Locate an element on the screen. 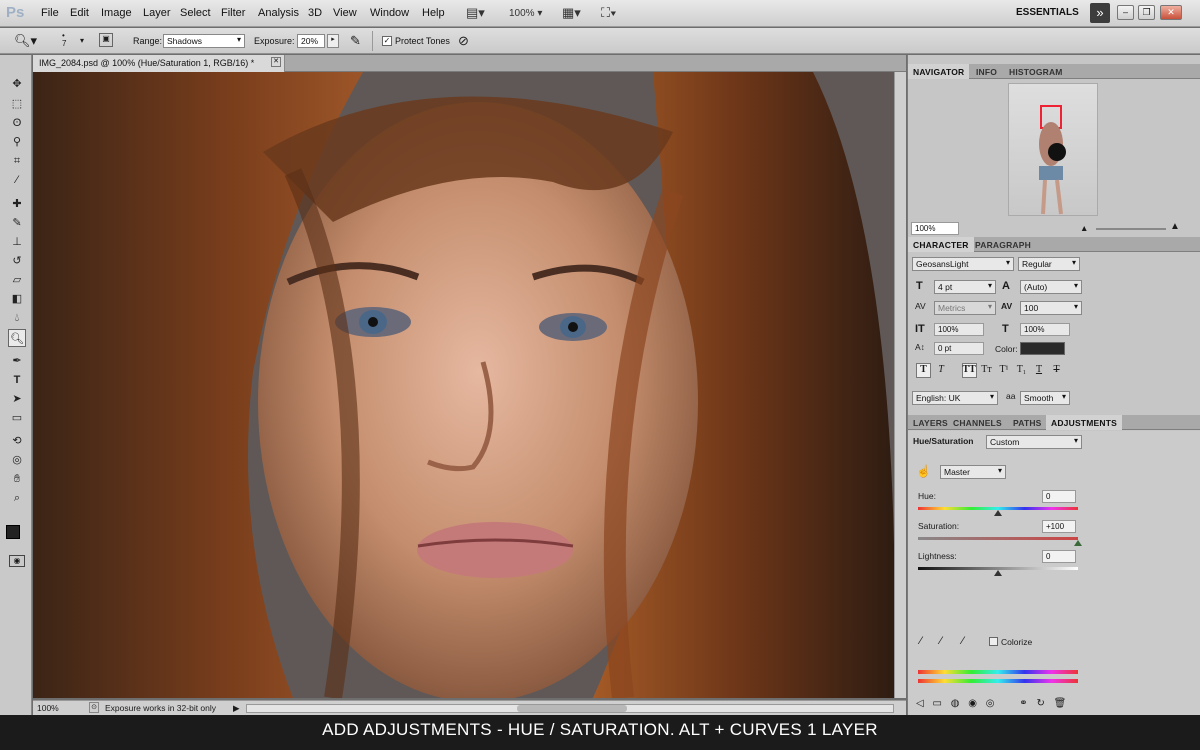  blur-icon: 💧︎ is located at coordinates (17, 318).